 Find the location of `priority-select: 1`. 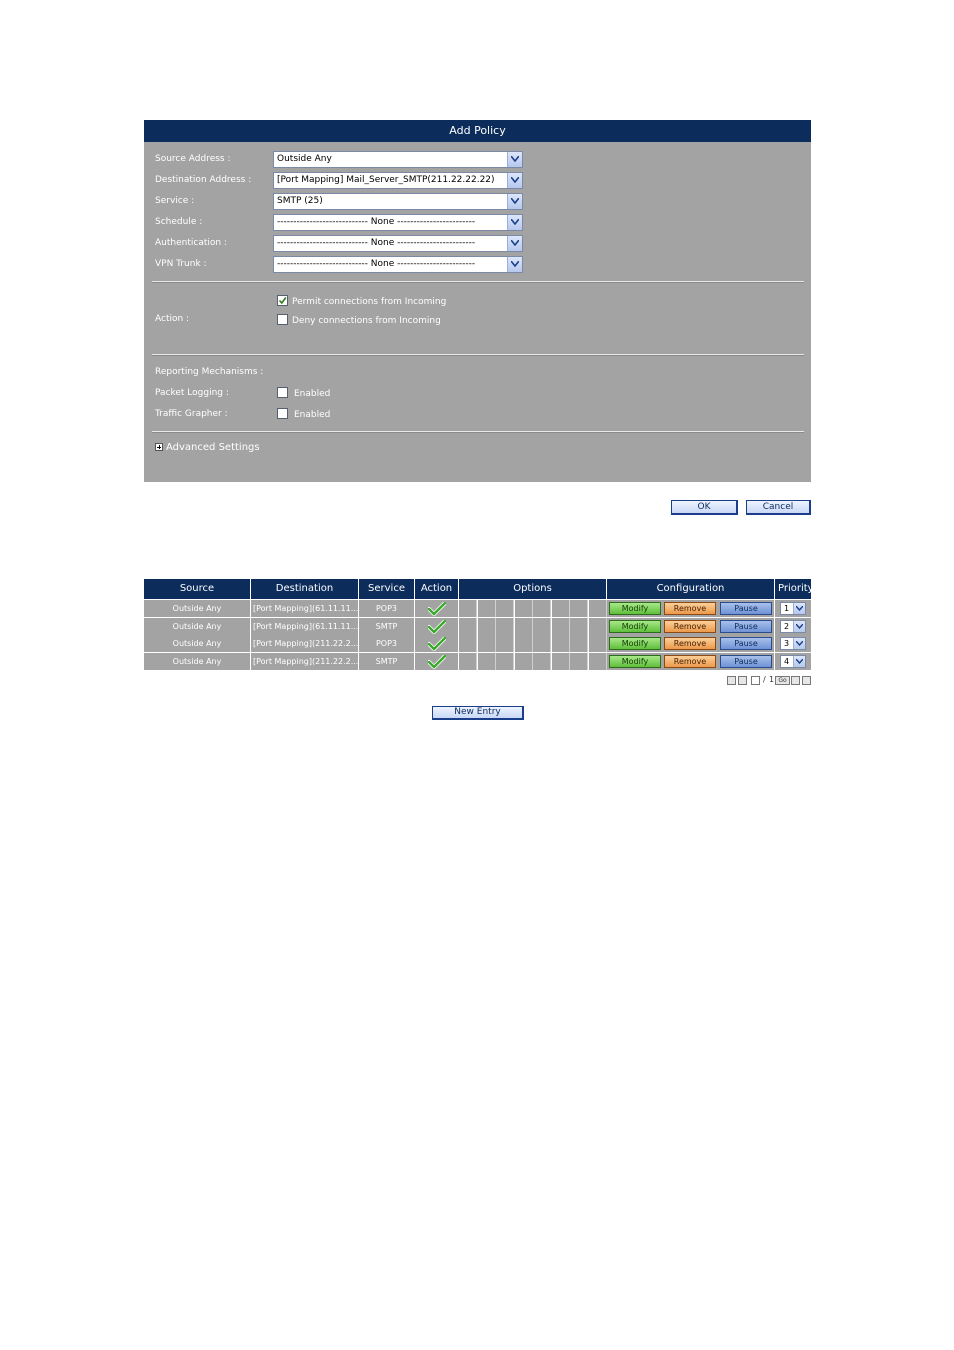

priority-select: 1 is located at coordinates (793, 608).